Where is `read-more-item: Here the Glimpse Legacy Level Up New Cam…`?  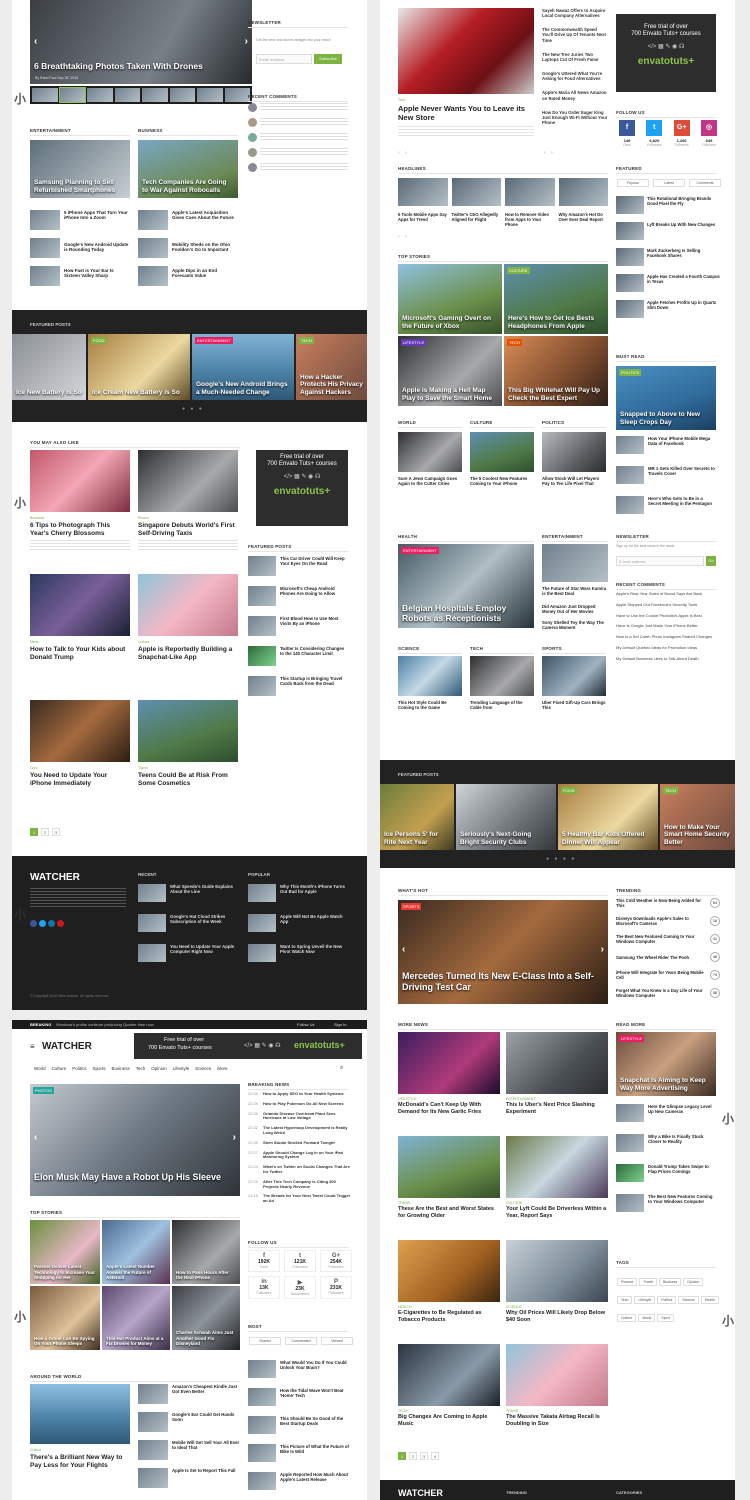 read-more-item: Here the Glimpse Legacy Level Up New Cam… is located at coordinates (682, 1109).